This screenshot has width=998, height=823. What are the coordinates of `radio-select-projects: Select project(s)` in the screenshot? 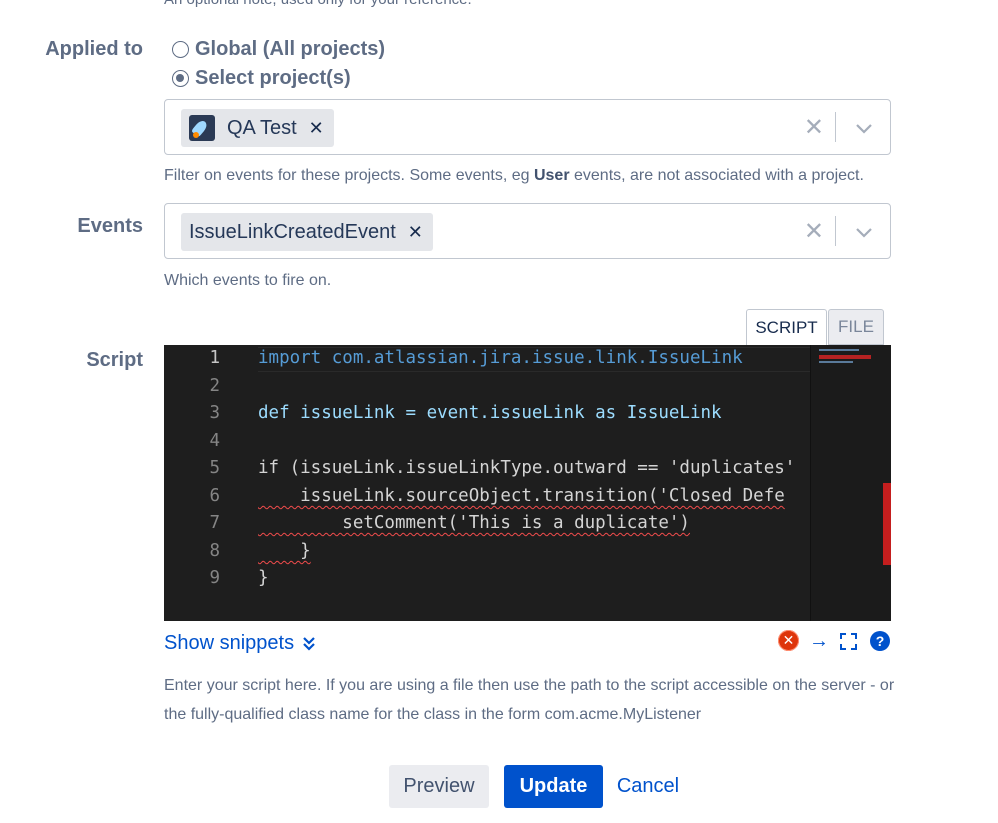 It's located at (261, 78).